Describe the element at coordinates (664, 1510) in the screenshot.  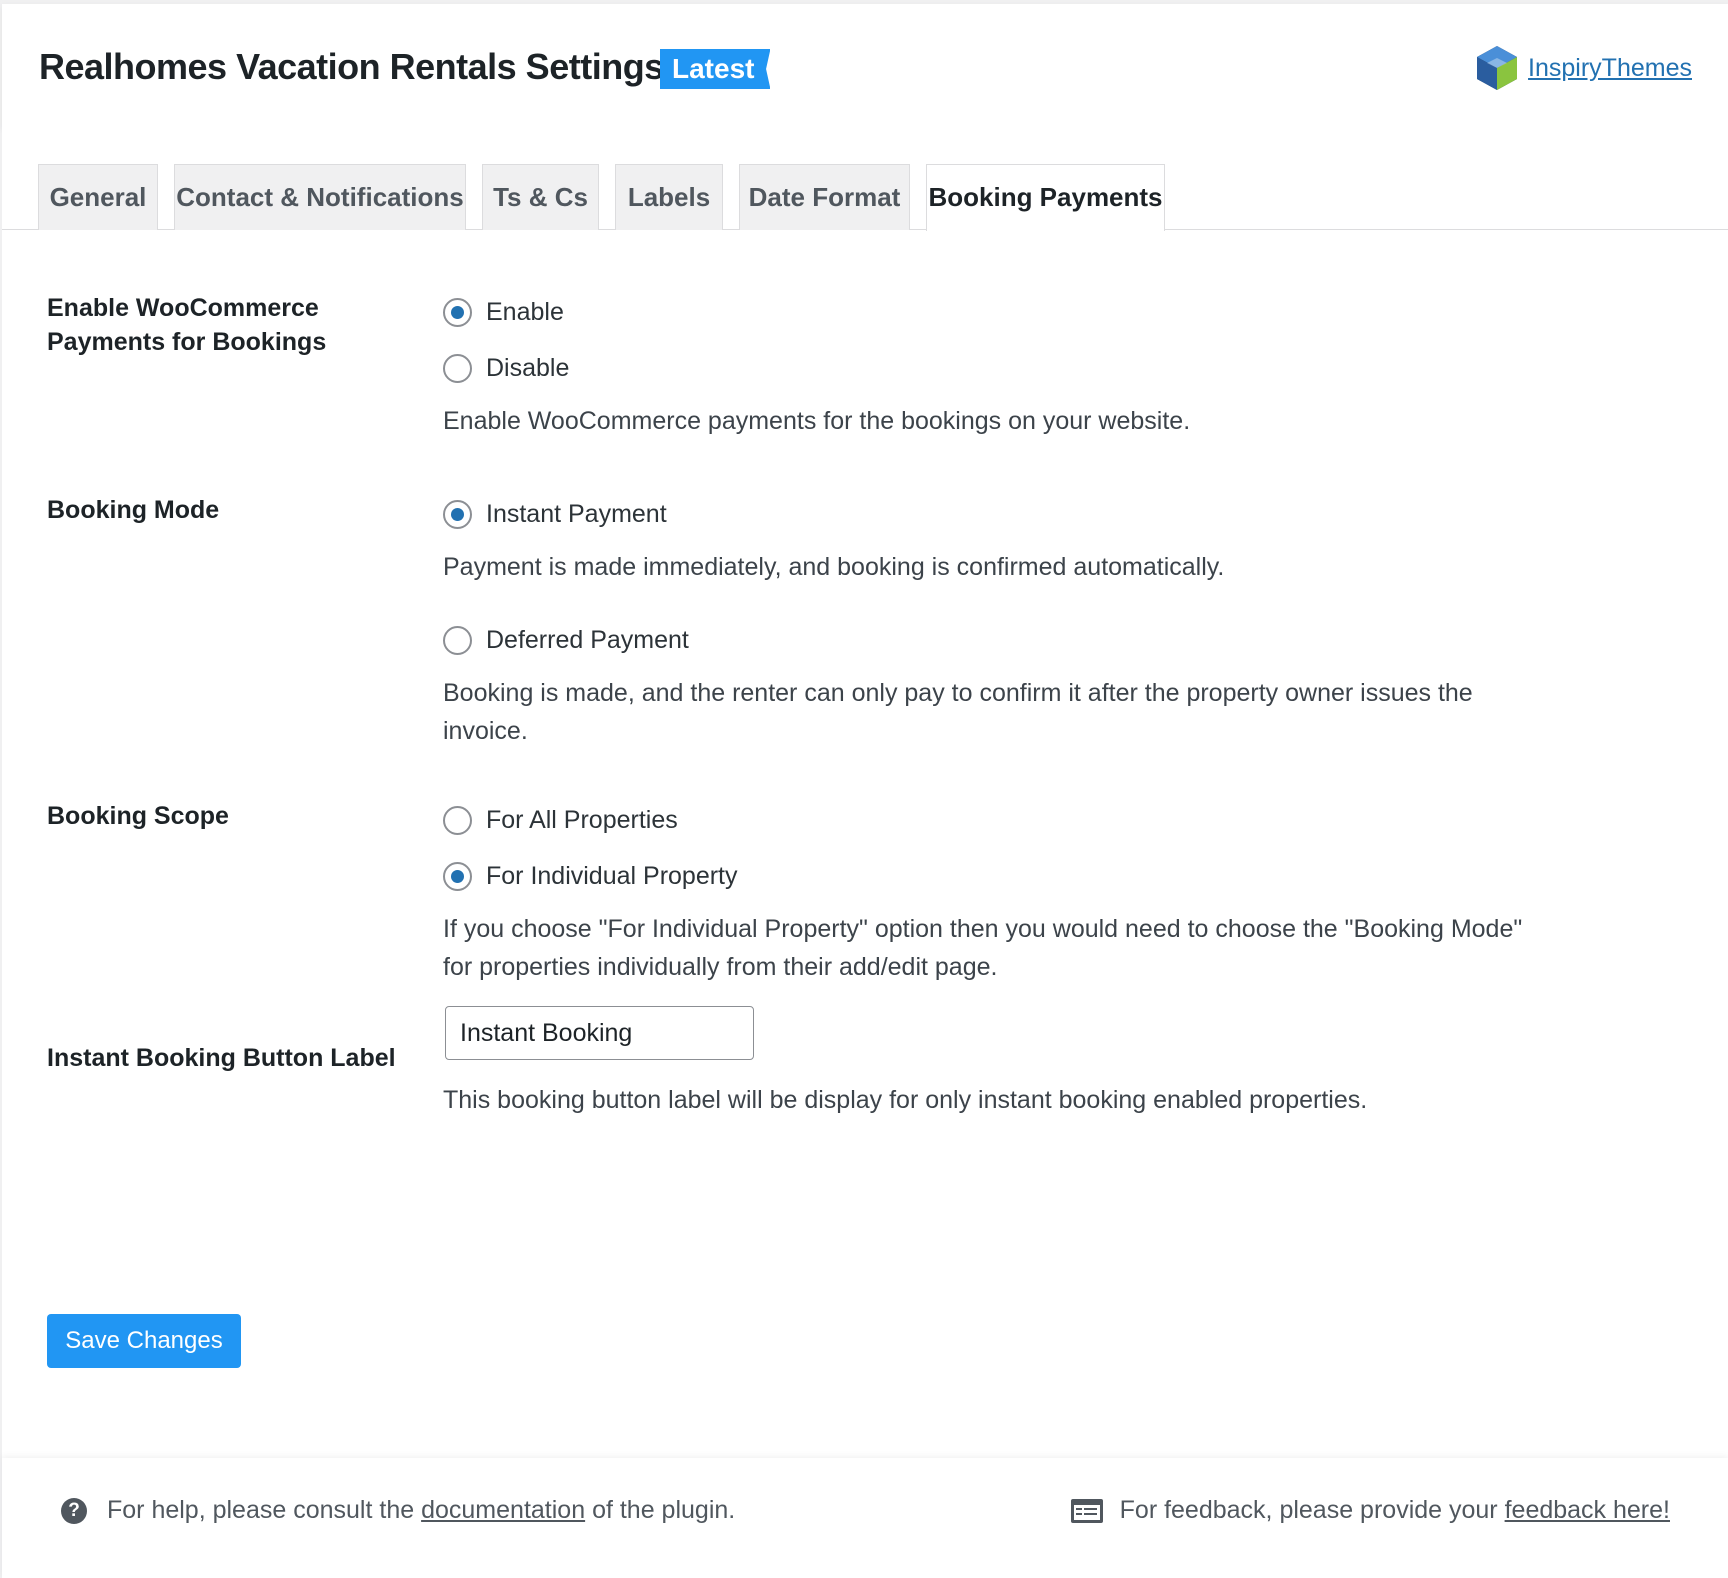
I see `help-suffix: of the plugin.` at that location.